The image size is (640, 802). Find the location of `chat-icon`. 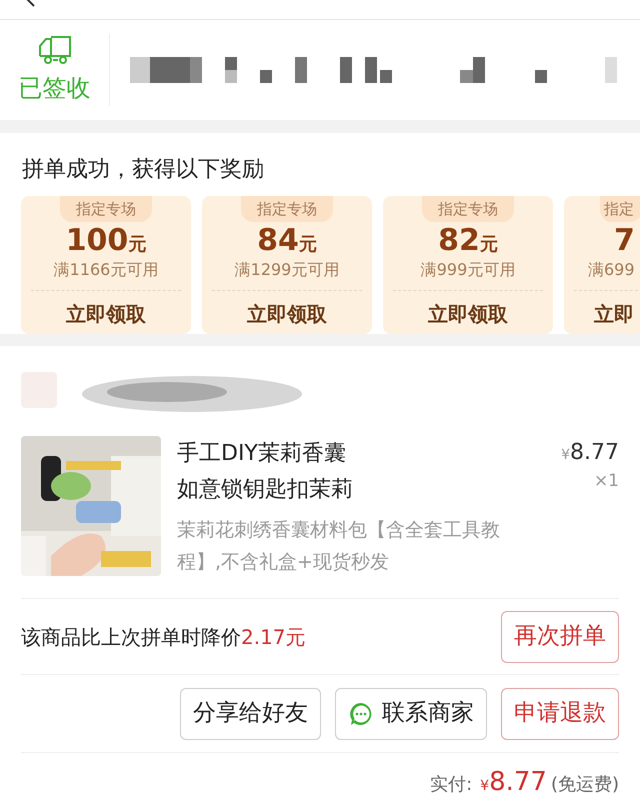

chat-icon is located at coordinates (361, 713).